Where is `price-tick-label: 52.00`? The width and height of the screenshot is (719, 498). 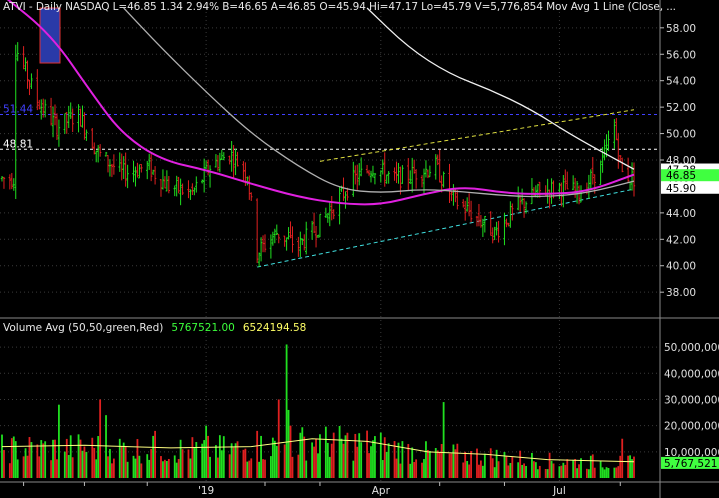 price-tick-label: 52.00 is located at coordinates (681, 108).